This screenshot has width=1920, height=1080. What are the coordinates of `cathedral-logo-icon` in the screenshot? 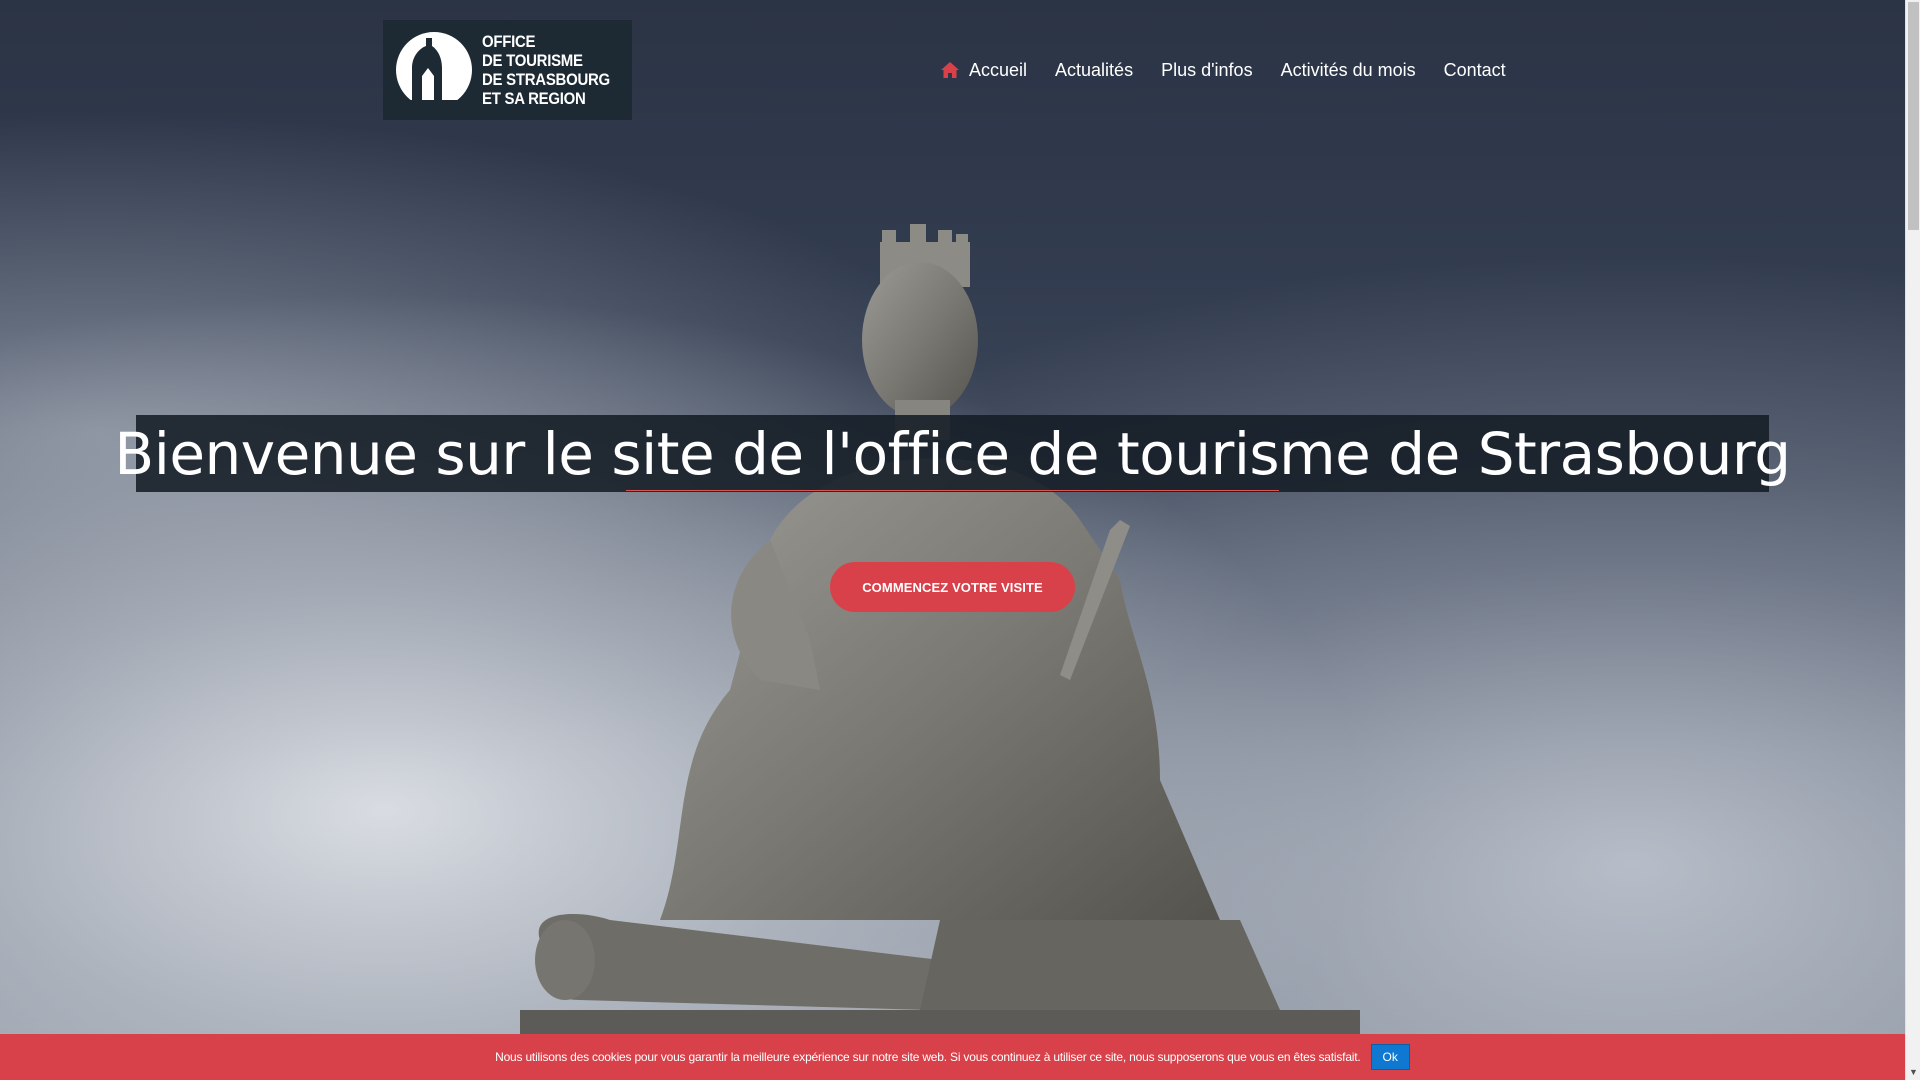 It's located at (434, 72).